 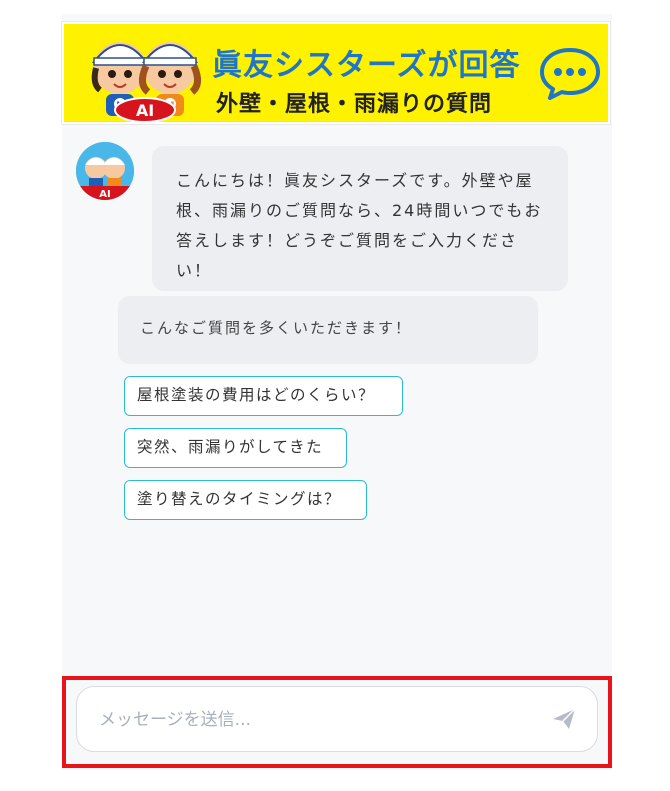 I want to click on avatar-ai-badge: AI, so click(x=104, y=194).